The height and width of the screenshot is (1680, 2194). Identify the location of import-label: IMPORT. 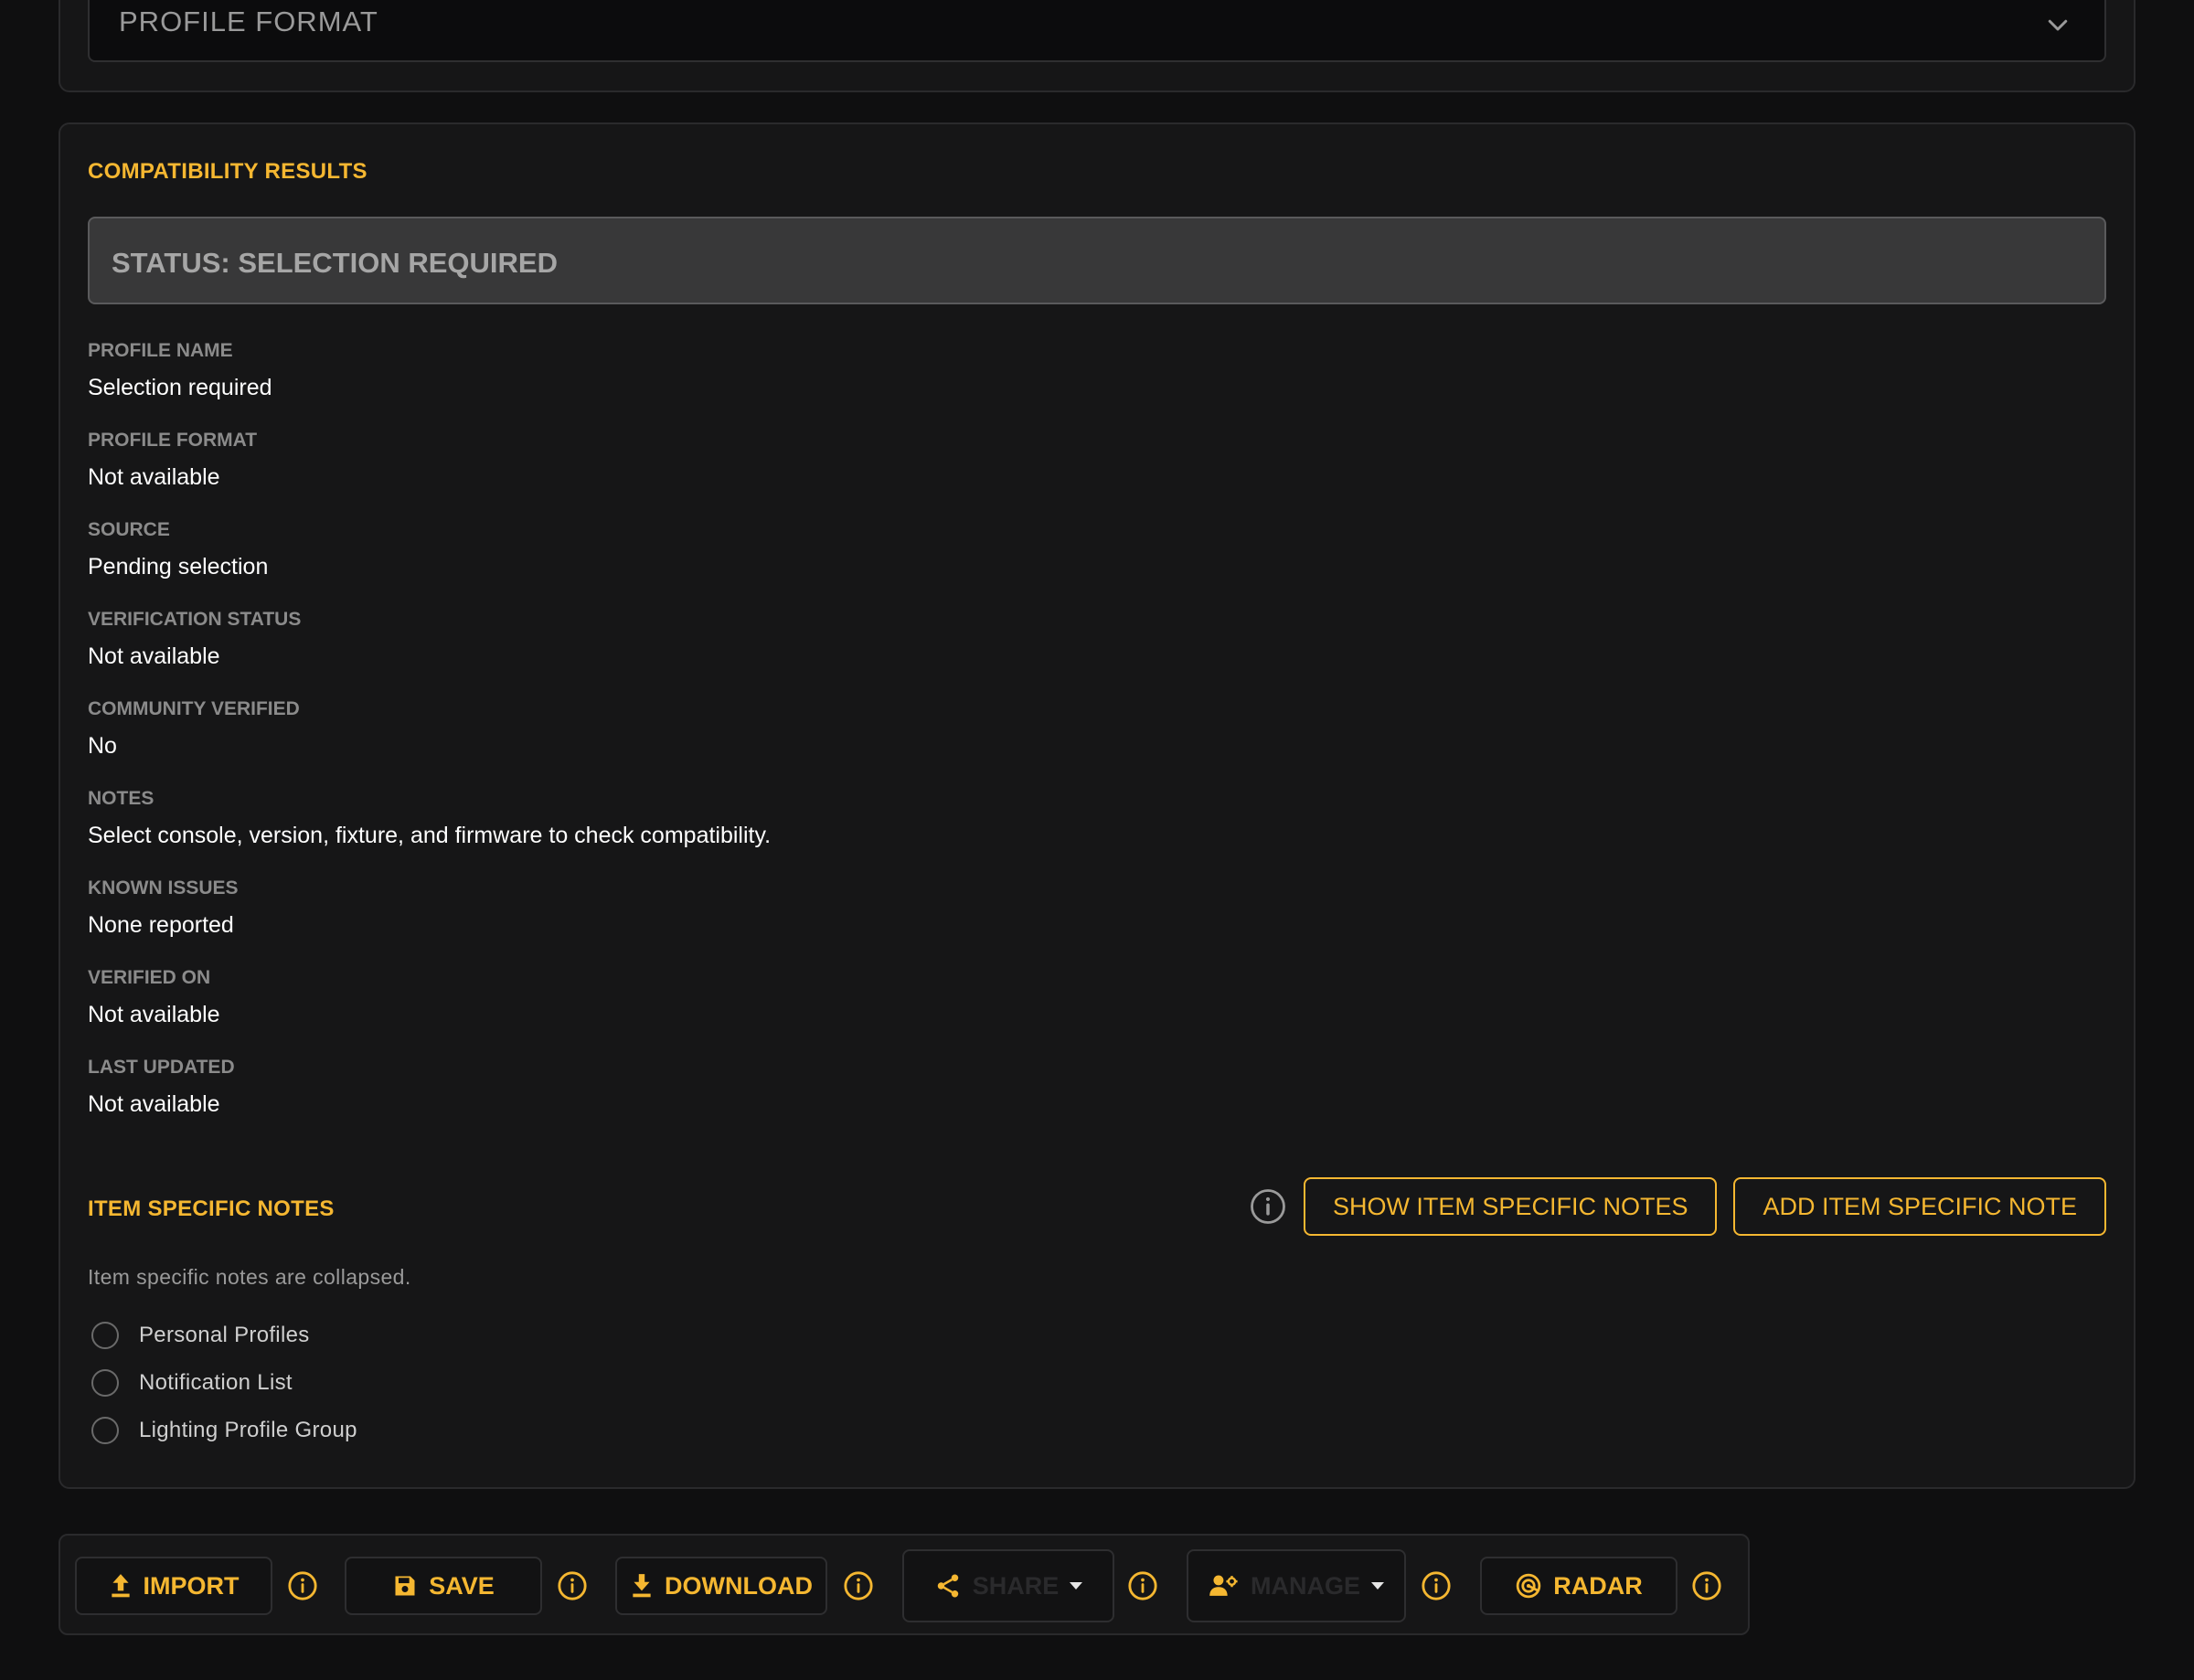
(192, 1586).